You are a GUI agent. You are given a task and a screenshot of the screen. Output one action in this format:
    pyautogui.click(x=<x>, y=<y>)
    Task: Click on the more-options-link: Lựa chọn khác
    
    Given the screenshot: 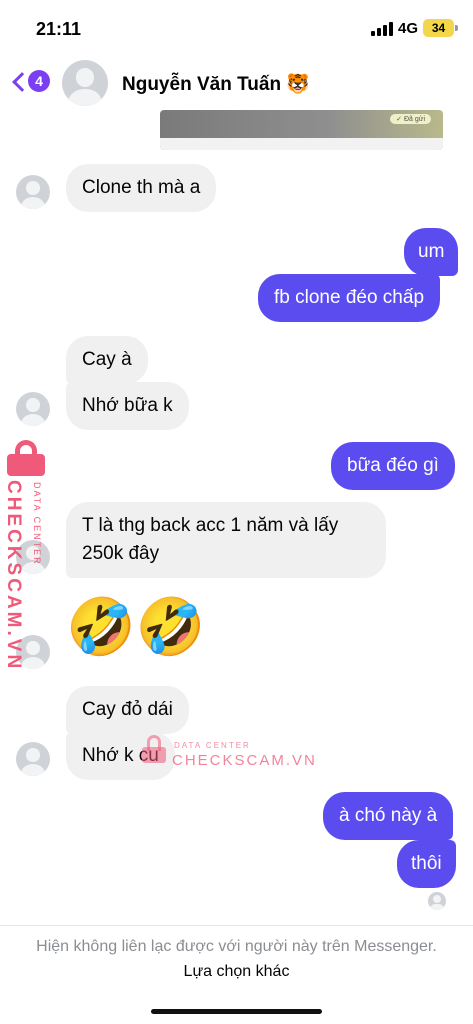 What is the action you would take?
    pyautogui.click(x=237, y=971)
    